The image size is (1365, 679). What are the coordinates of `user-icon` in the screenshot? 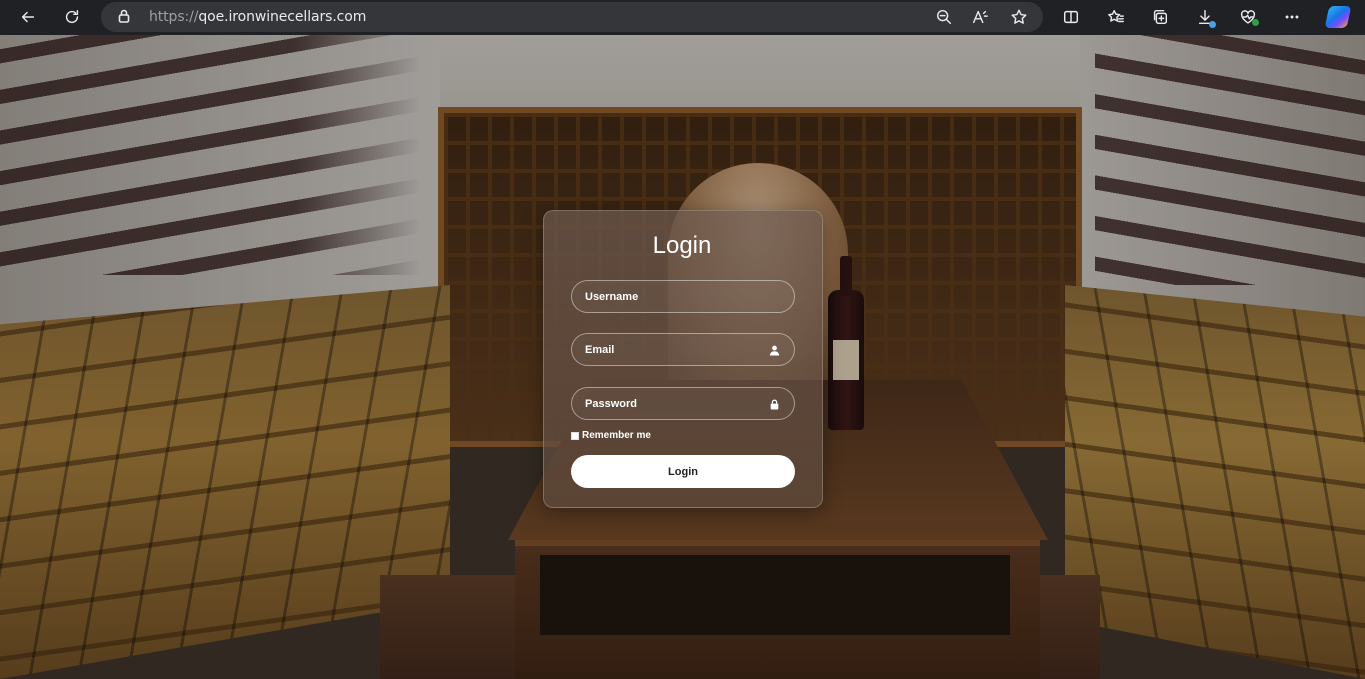 It's located at (775, 349).